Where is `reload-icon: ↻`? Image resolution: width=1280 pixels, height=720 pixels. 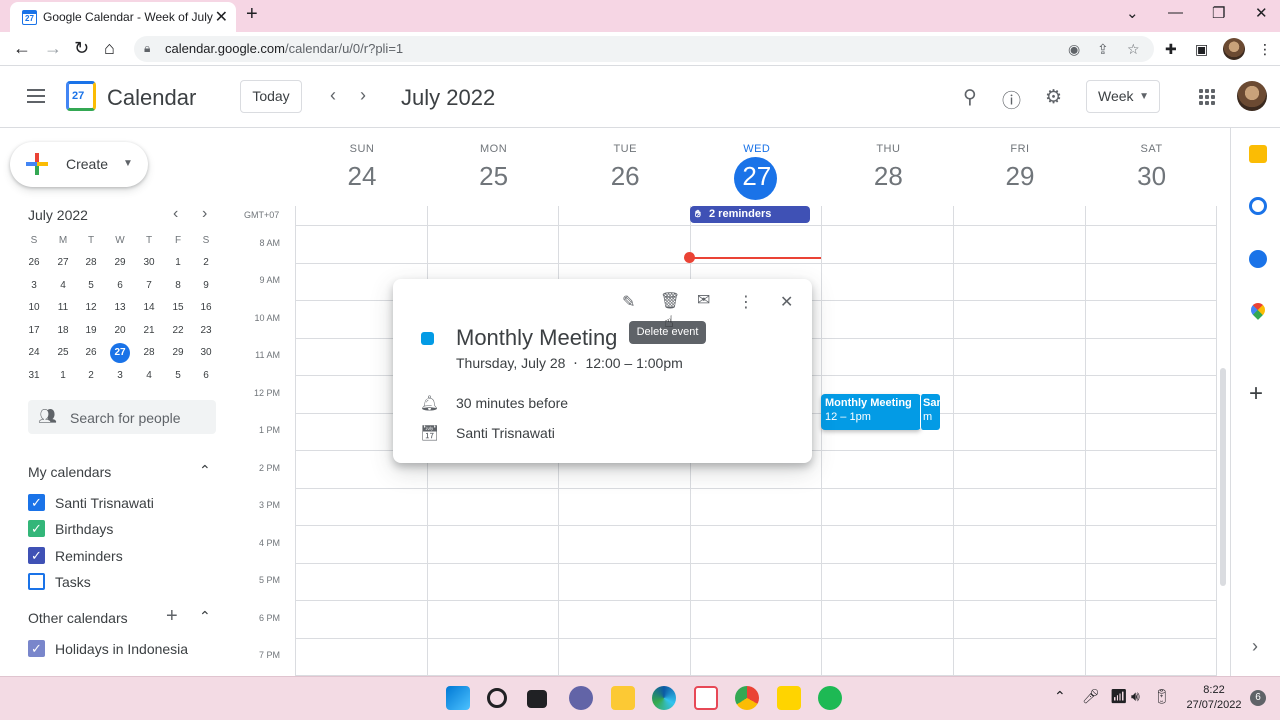 reload-icon: ↻ is located at coordinates (81, 48).